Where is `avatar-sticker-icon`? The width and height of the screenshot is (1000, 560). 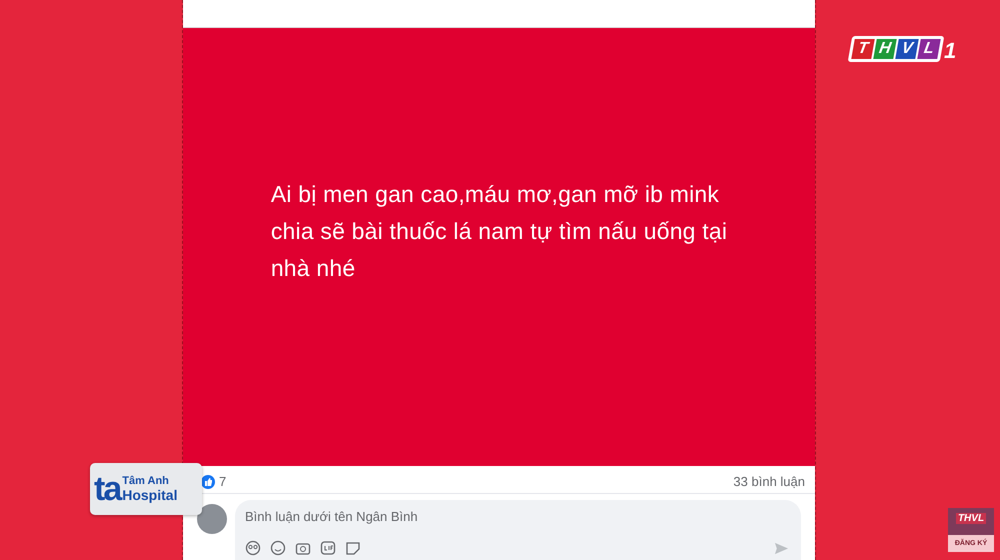 avatar-sticker-icon is located at coordinates (253, 548).